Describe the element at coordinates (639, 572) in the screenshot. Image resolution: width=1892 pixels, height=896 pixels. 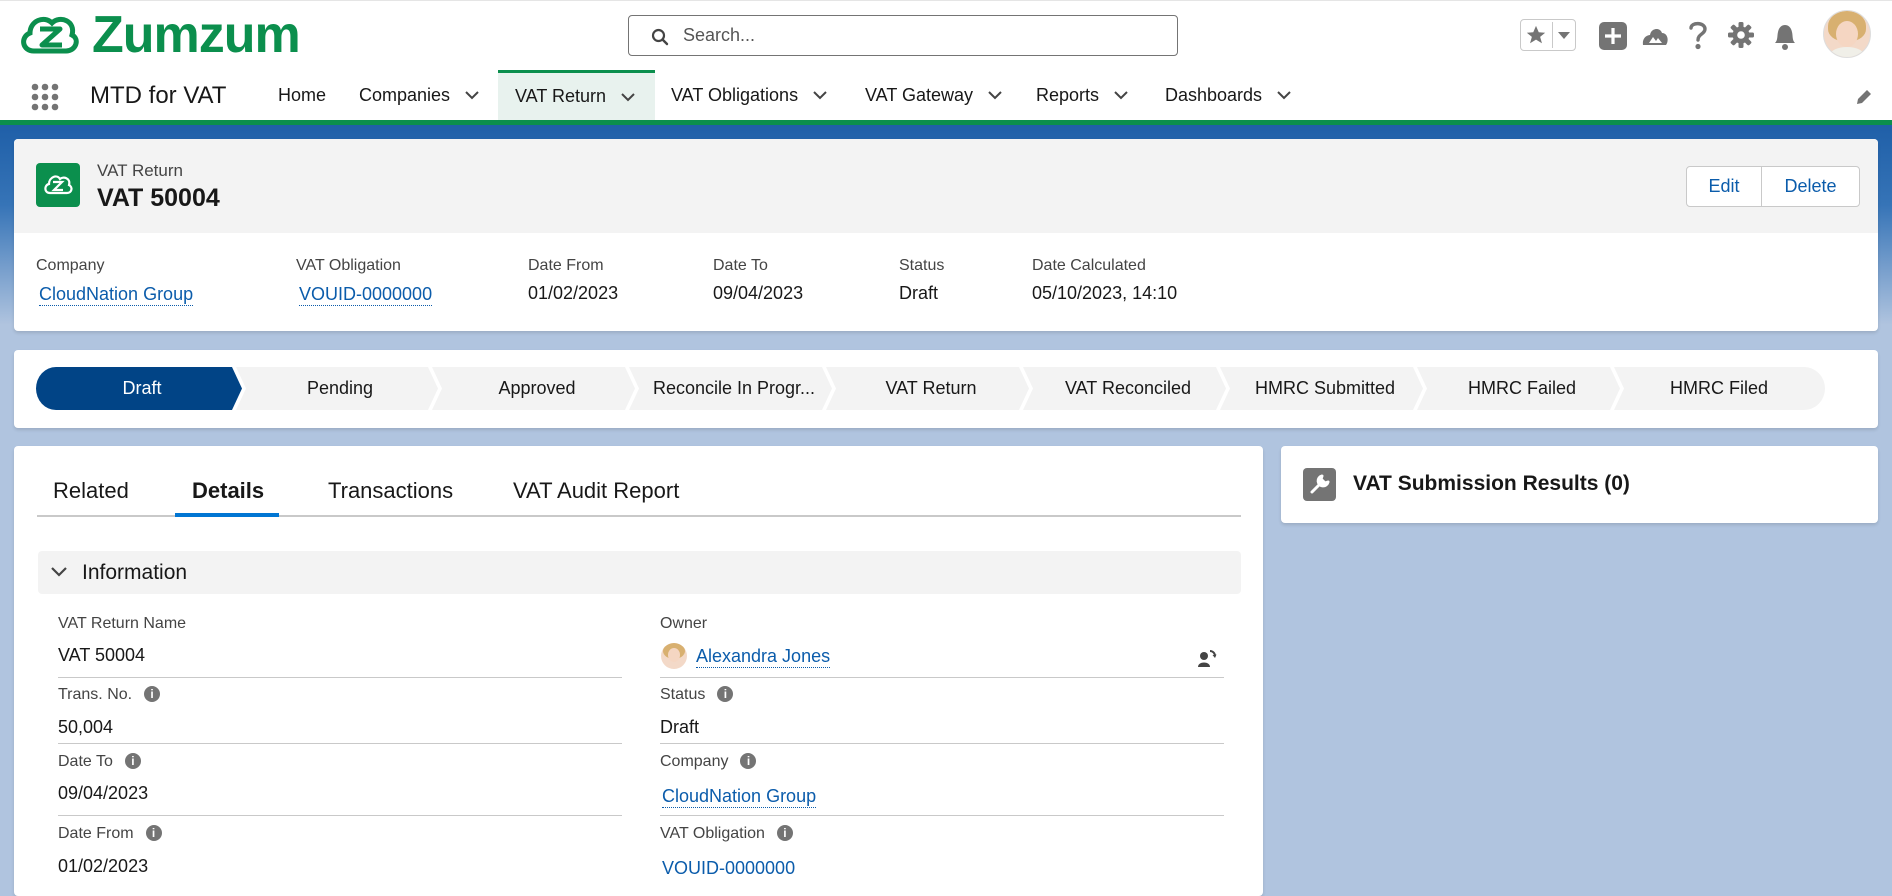
I see `information-section-header: Information` at that location.